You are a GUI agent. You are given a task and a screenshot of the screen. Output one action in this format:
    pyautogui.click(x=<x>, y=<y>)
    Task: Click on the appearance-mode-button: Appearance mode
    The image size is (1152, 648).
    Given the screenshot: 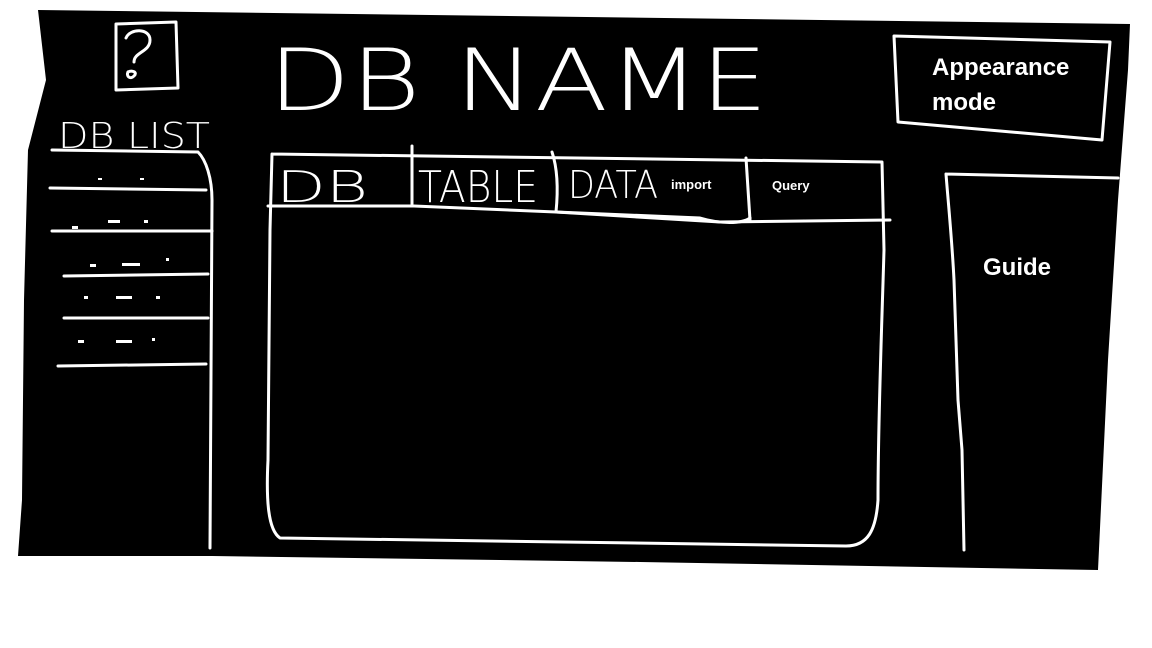 What is the action you would take?
    pyautogui.click(x=1012, y=85)
    